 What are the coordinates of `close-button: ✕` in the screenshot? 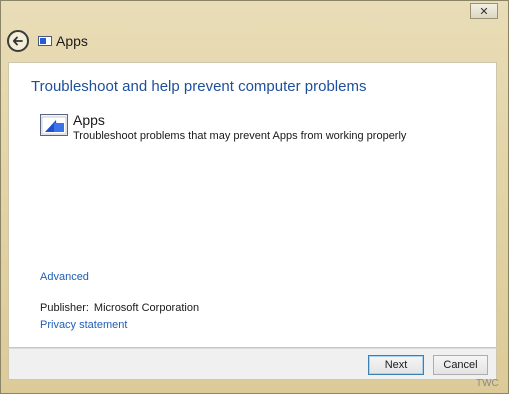 It's located at (484, 11).